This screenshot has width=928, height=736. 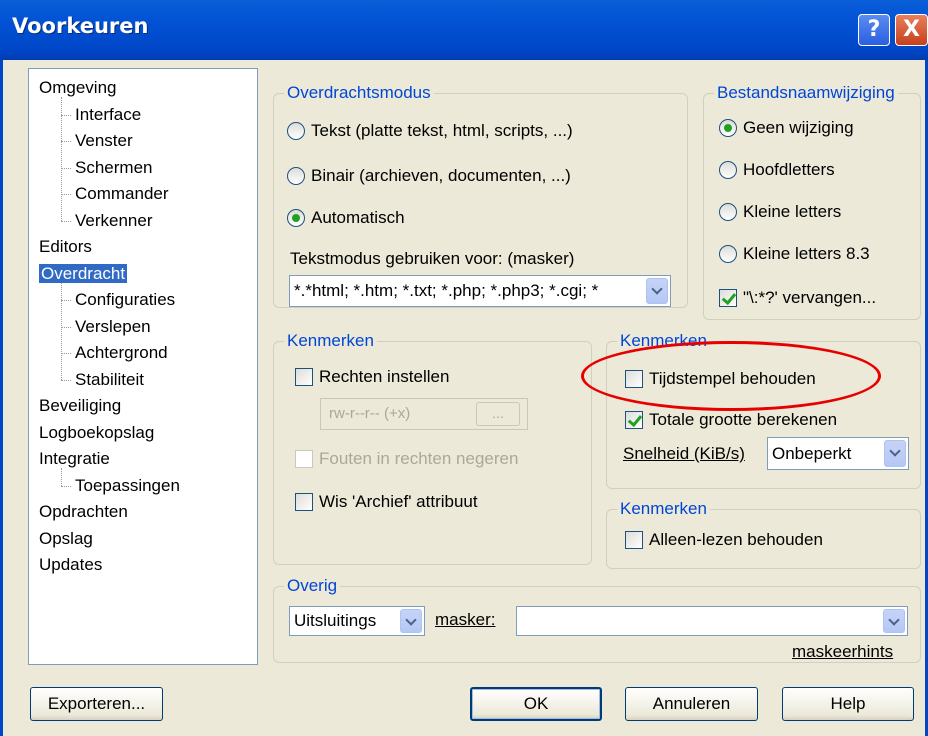 What do you see at coordinates (330, 341) in the screenshot?
I see `properties-left-title: Kenmerken` at bounding box center [330, 341].